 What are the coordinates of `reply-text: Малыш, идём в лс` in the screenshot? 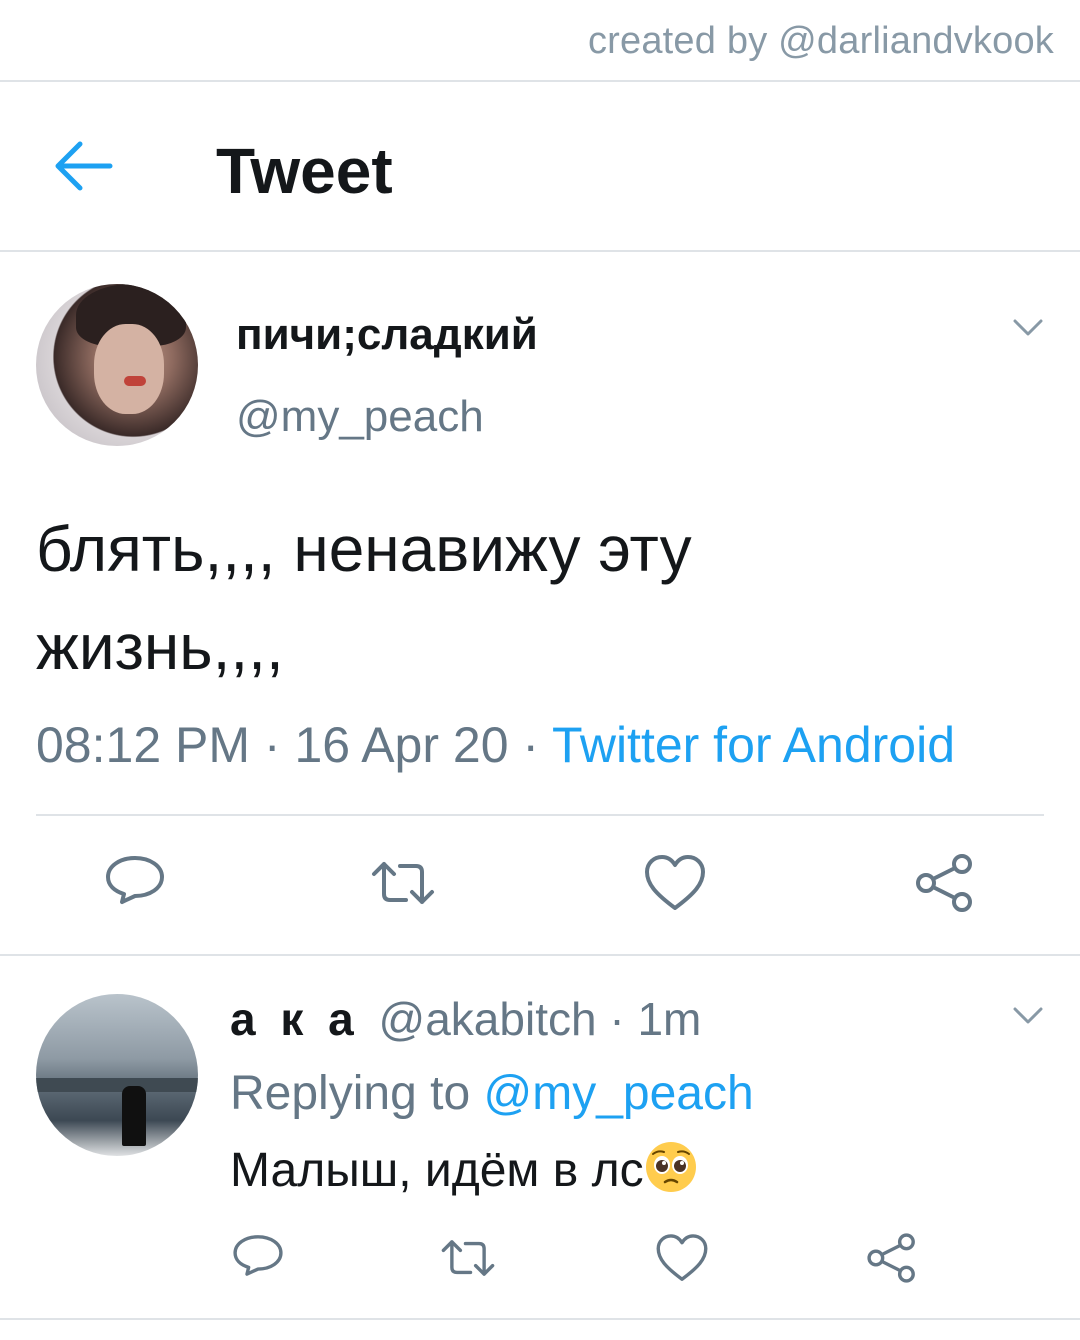 It's located at (464, 1169).